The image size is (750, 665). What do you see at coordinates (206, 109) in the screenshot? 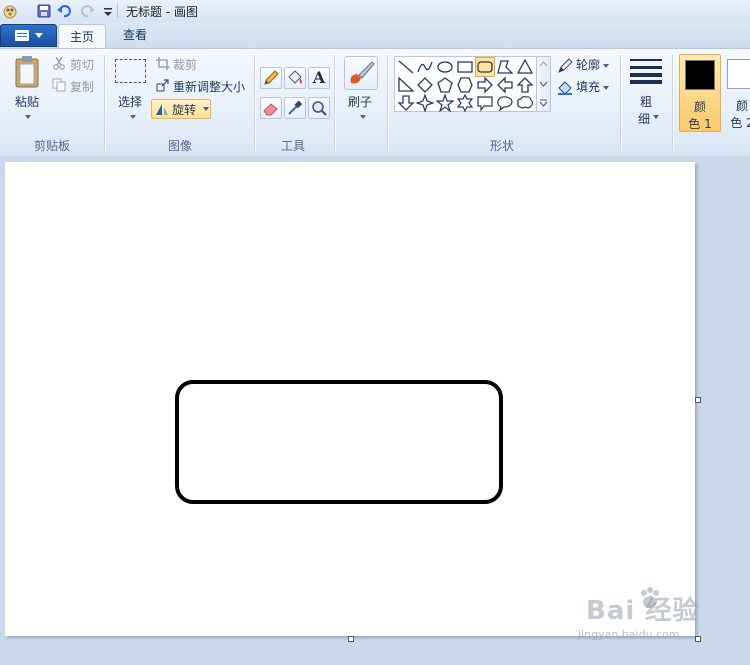
I see `rotate-dropdown-icon` at bounding box center [206, 109].